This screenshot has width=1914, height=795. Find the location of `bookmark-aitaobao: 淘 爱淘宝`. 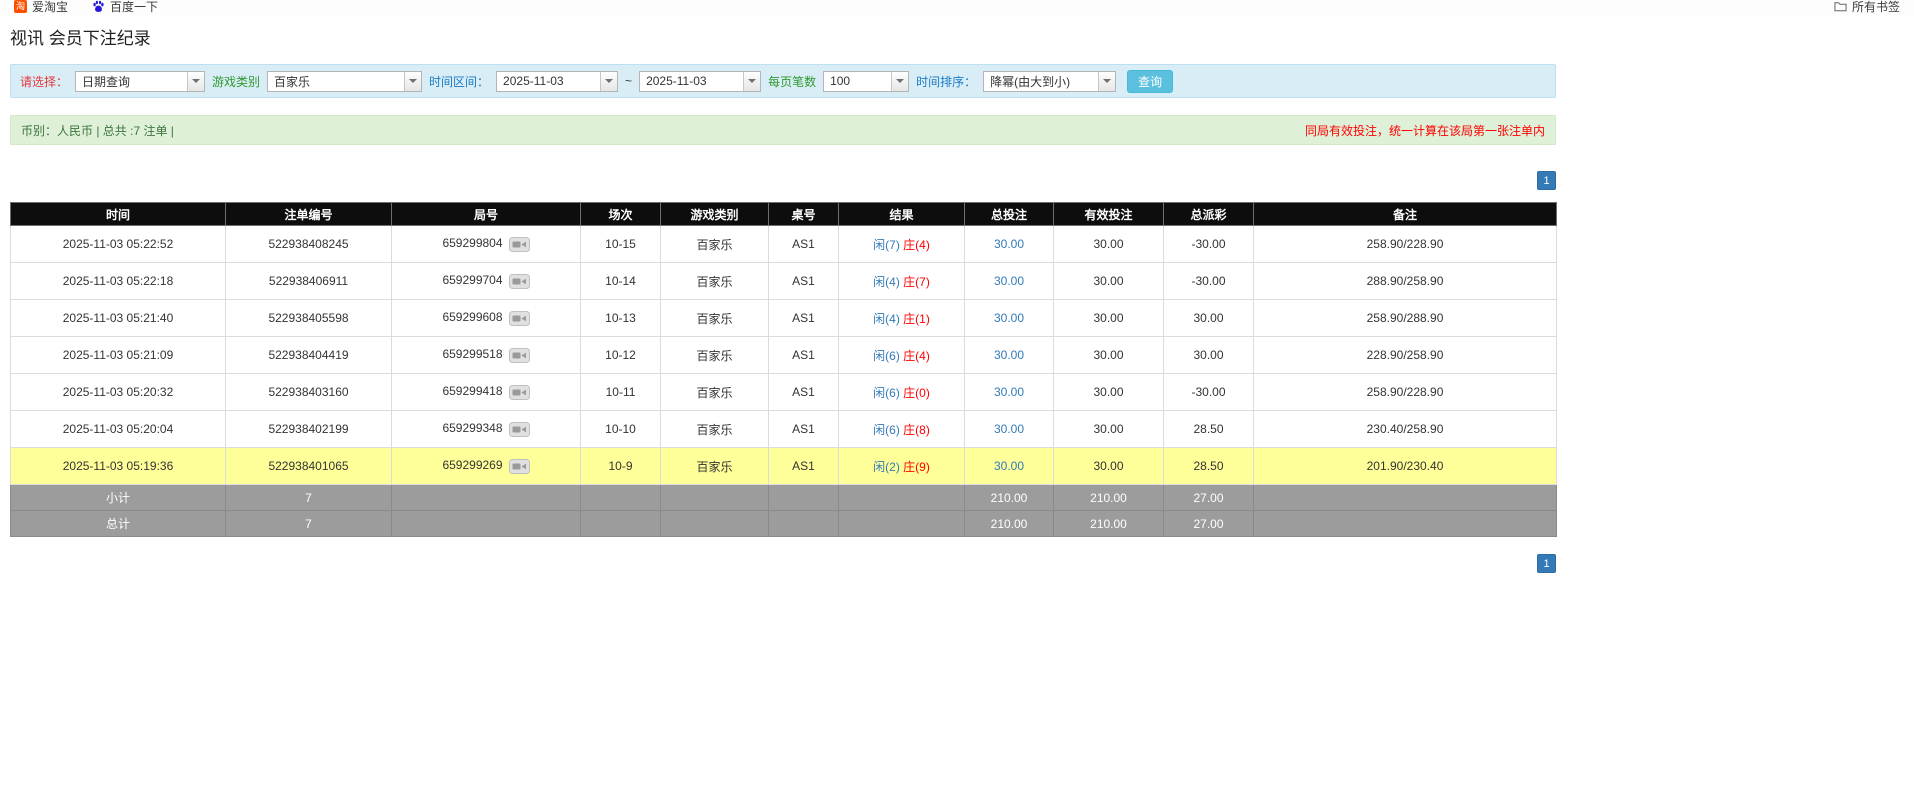

bookmark-aitaobao: 淘 爱淘宝 is located at coordinates (41, 7).